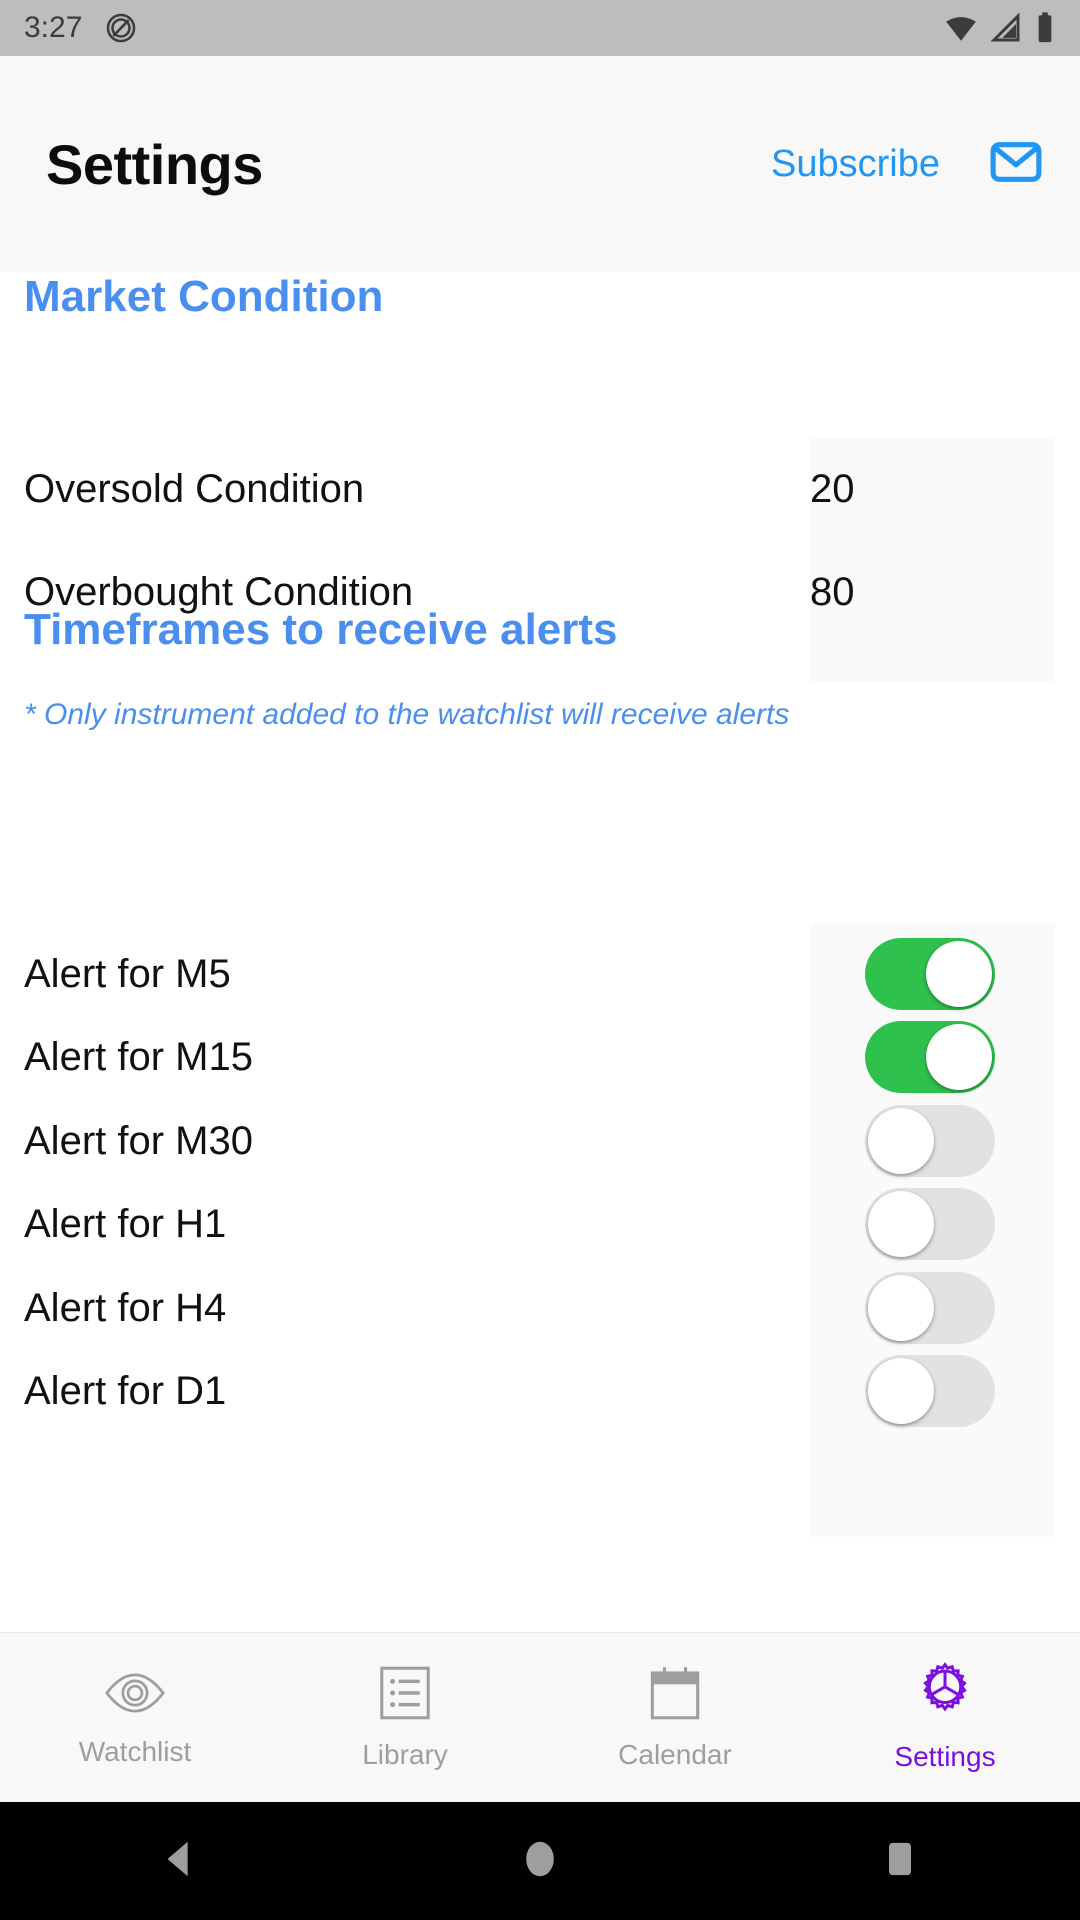 The height and width of the screenshot is (1920, 1080). What do you see at coordinates (675, 1754) in the screenshot?
I see `tab-label-calendar: Calendar` at bounding box center [675, 1754].